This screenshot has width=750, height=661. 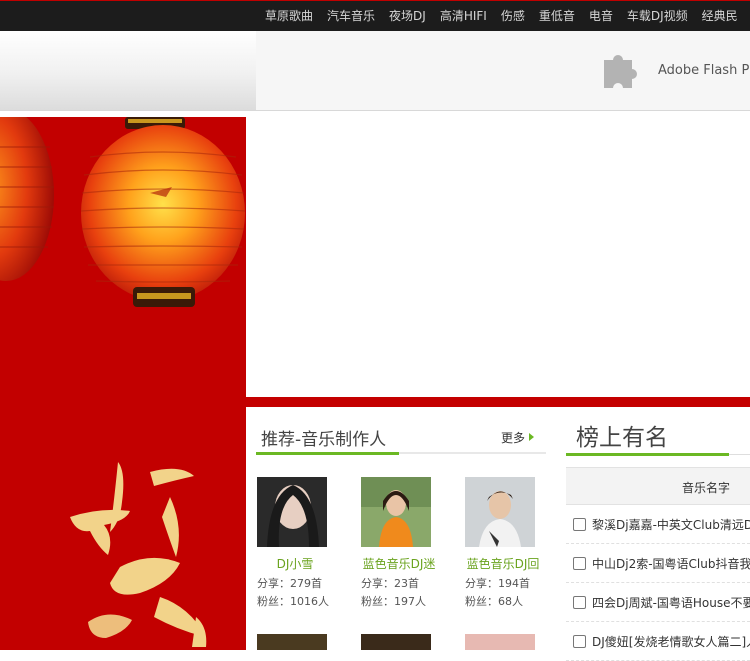 I want to click on arrow-right-icon, so click(x=532, y=437).